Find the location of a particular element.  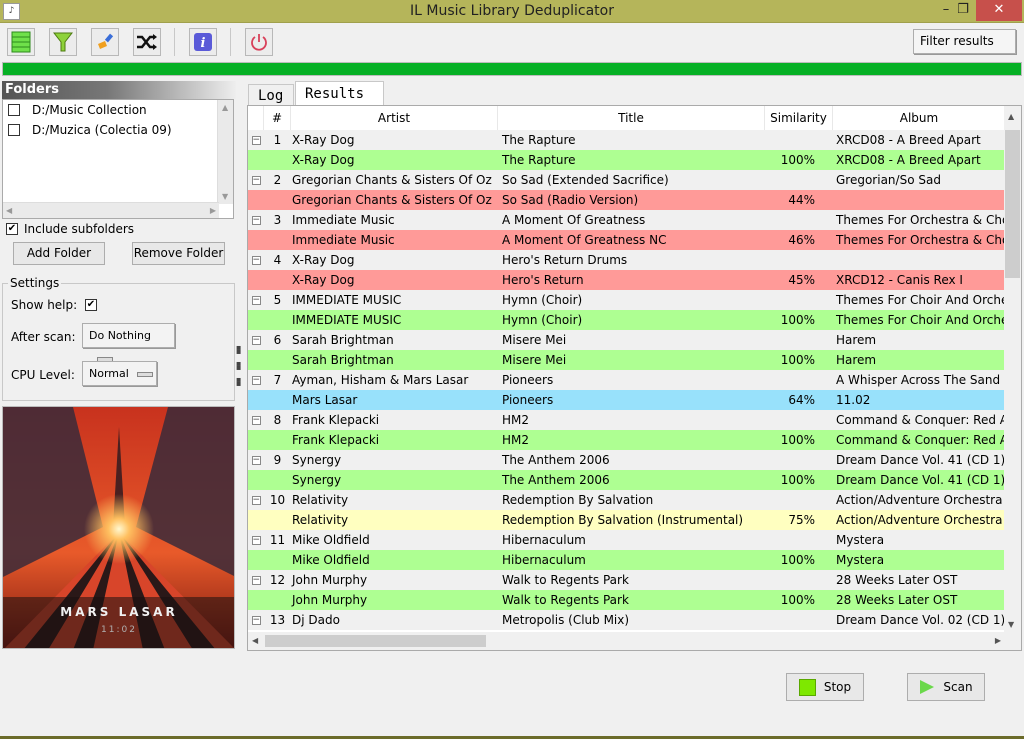

artist-cell: Mars Lasar is located at coordinates (325, 400).